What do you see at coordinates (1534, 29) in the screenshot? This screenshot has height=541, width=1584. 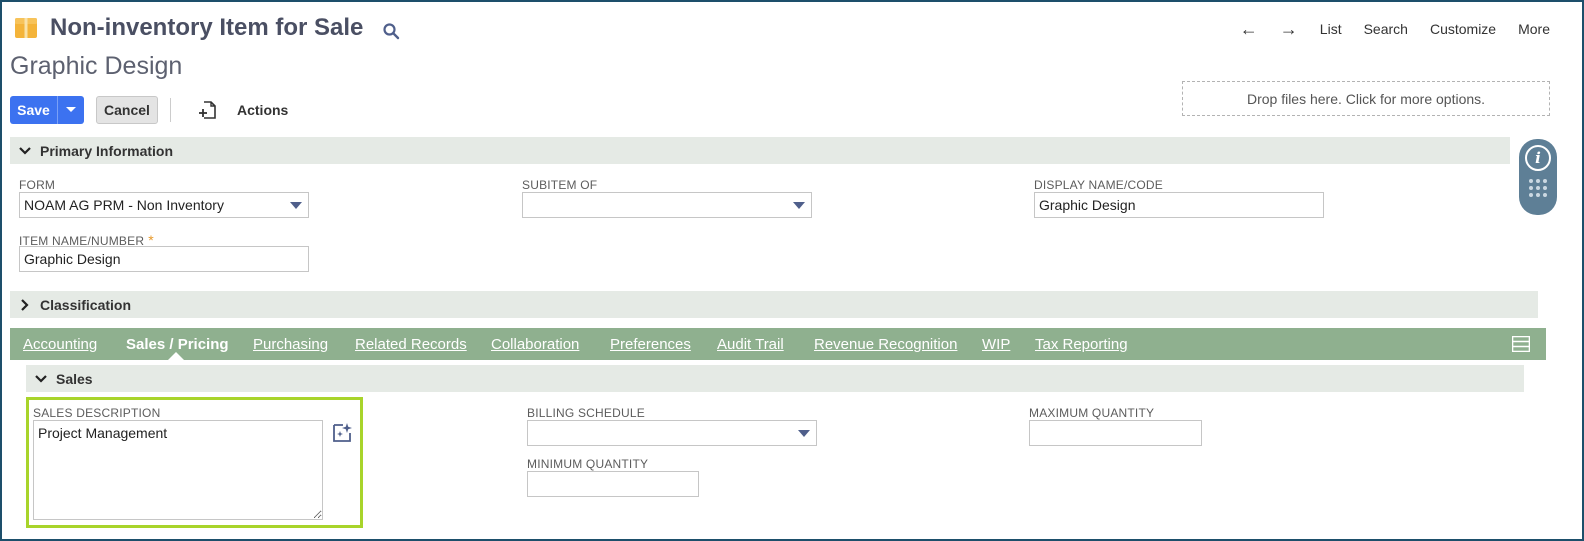 I see `more-link: More` at bounding box center [1534, 29].